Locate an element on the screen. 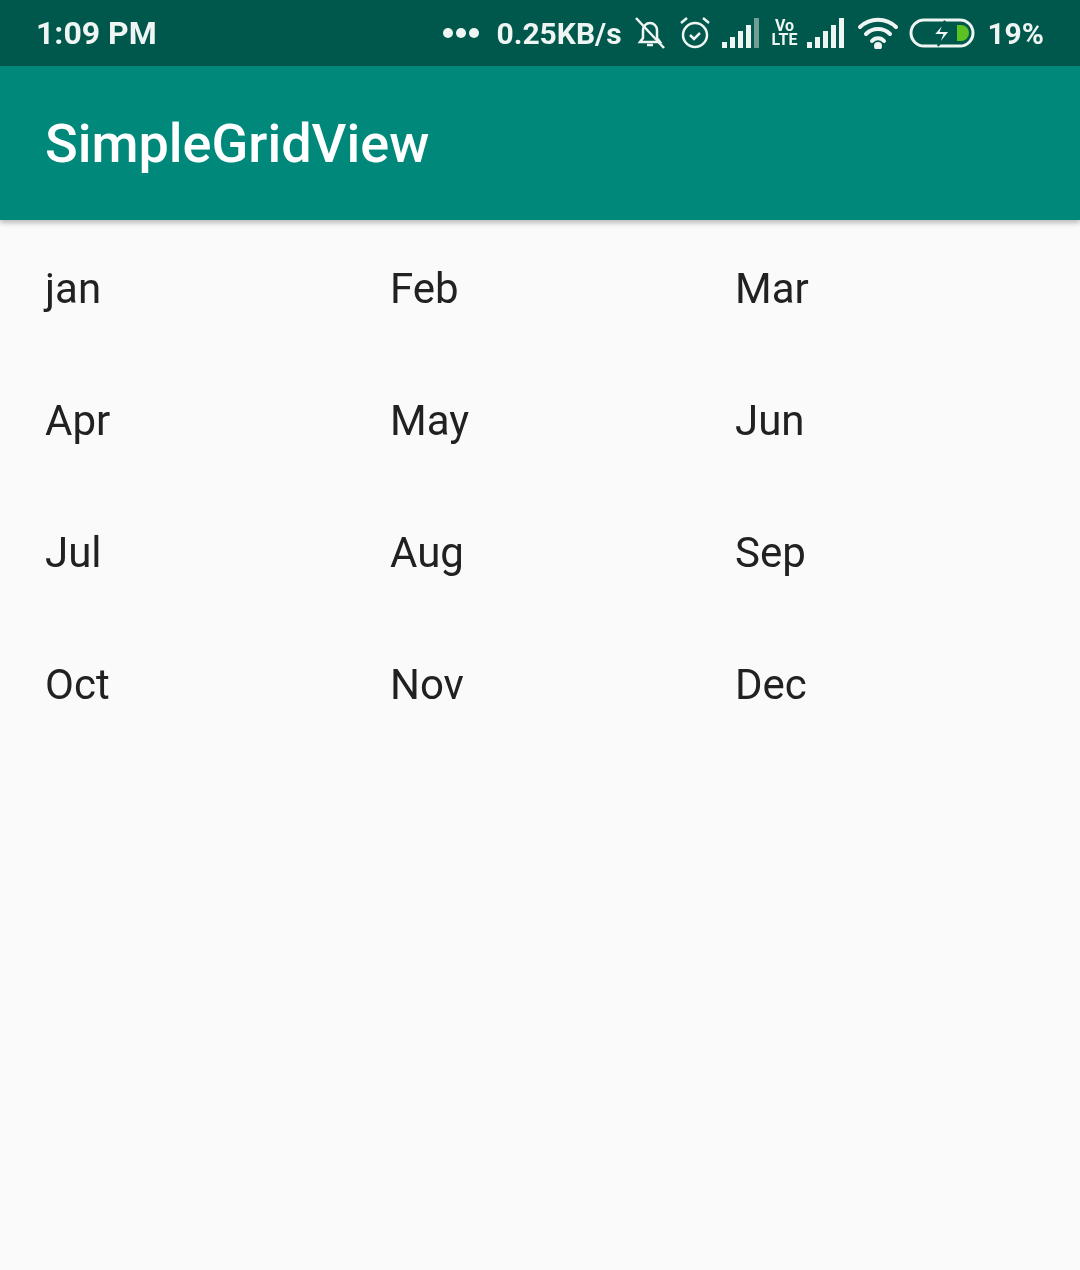 This screenshot has height=1270, width=1080. grid-item: Jun is located at coordinates (770, 420).